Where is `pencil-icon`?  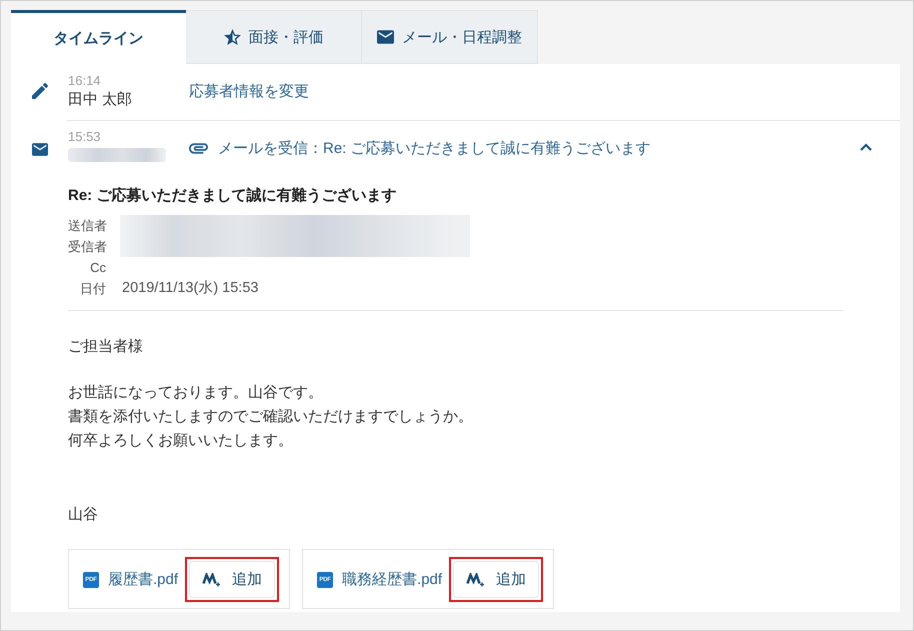 pencil-icon is located at coordinates (40, 91).